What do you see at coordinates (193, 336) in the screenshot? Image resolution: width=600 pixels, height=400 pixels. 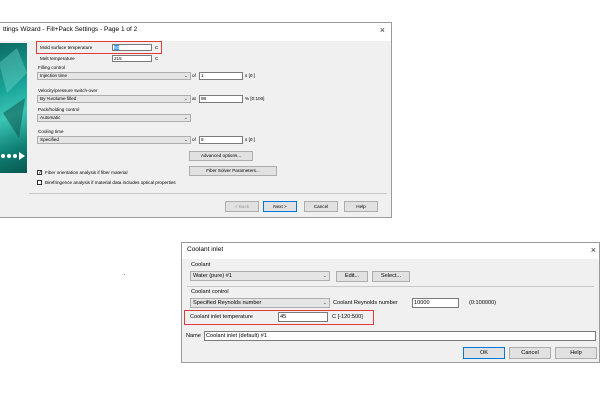 I see `name-label: Name` at bounding box center [193, 336].